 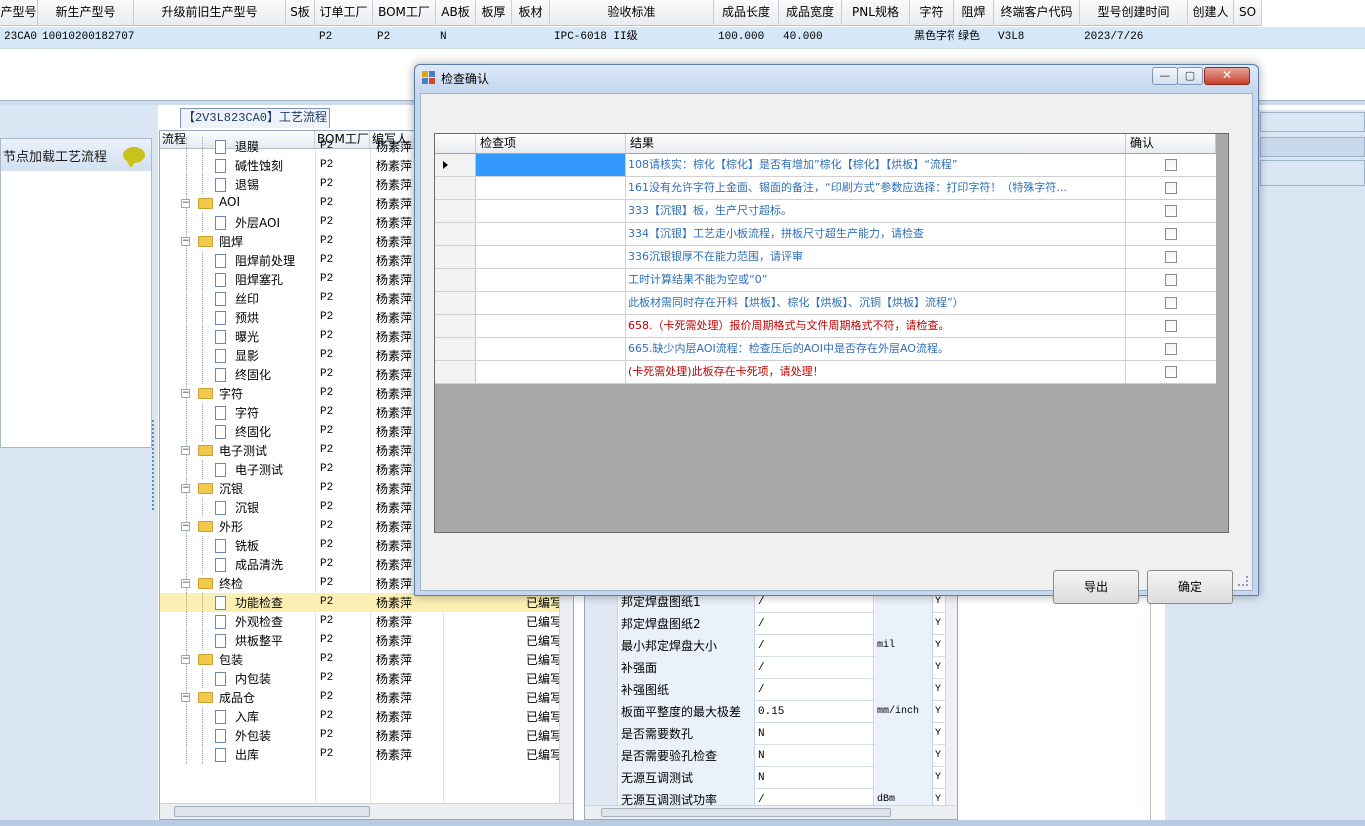 I want to click on check-row: 108请核实：棕化【棕化】是否有增加”棕化【棕化】【烘板】“流程”, so click(x=825, y=165).